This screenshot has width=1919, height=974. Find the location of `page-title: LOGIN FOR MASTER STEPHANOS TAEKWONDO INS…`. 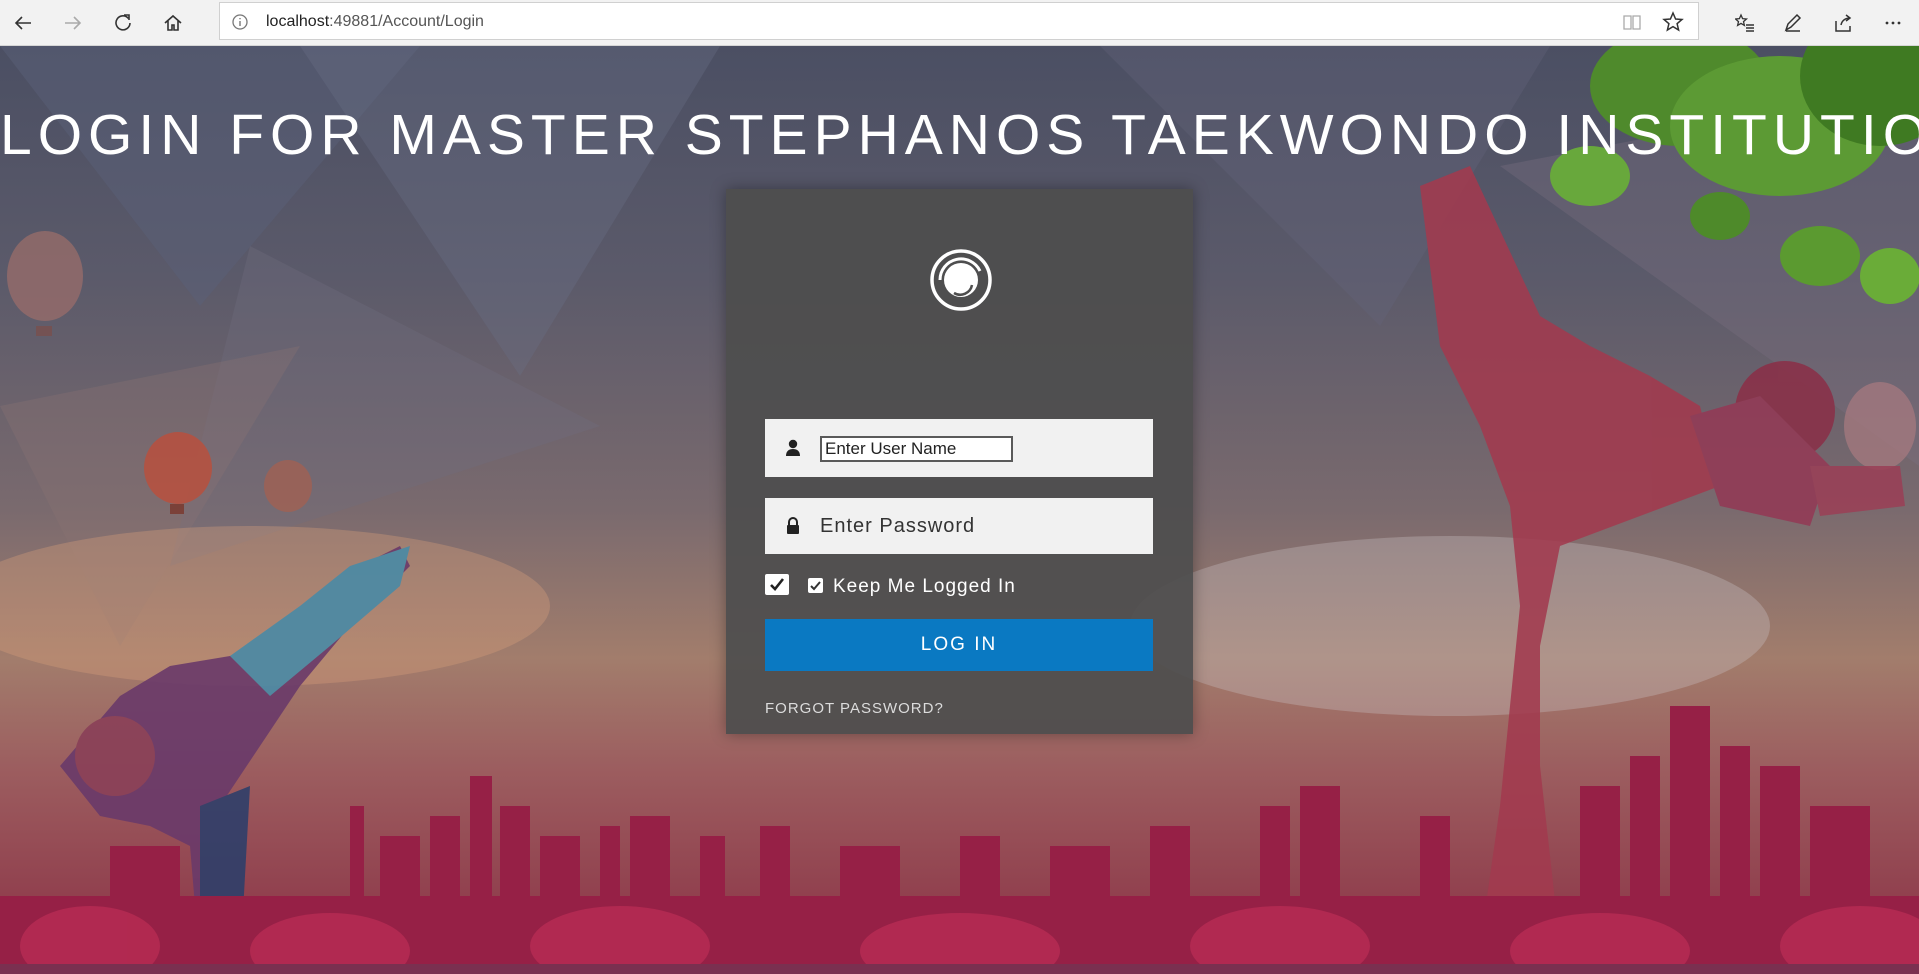

page-title: LOGIN FOR MASTER STEPHANOS TAEKWONDO INS… is located at coordinates (959, 135).